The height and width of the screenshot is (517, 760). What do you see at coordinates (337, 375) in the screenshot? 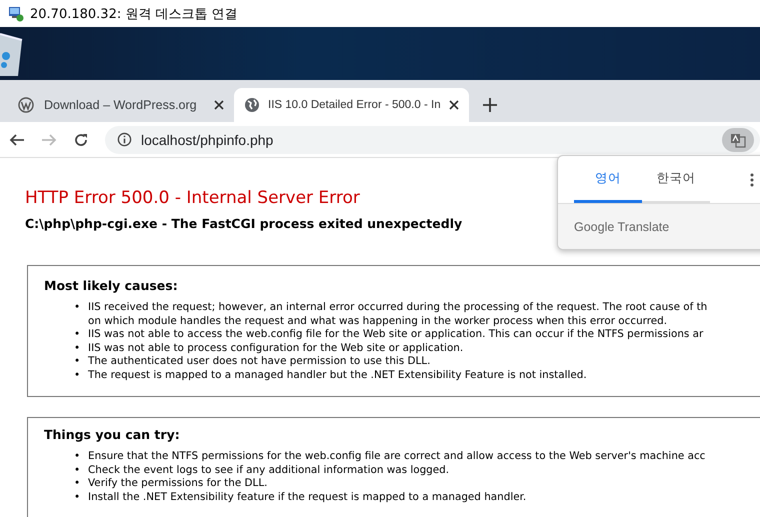
I see `list-item: The request is mapped to a managed handler but the .NET Extensibility Feature is not installed.` at bounding box center [337, 375].